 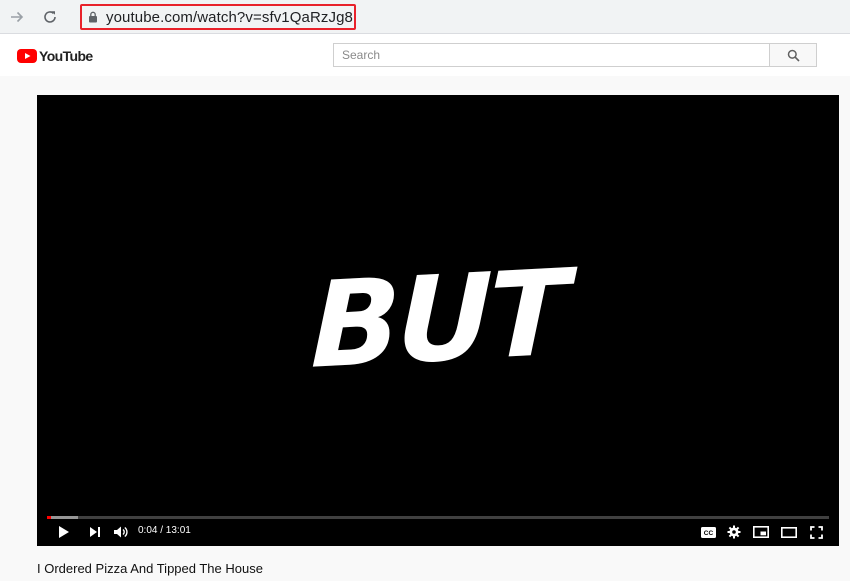 I want to click on play-button, so click(x=64, y=532).